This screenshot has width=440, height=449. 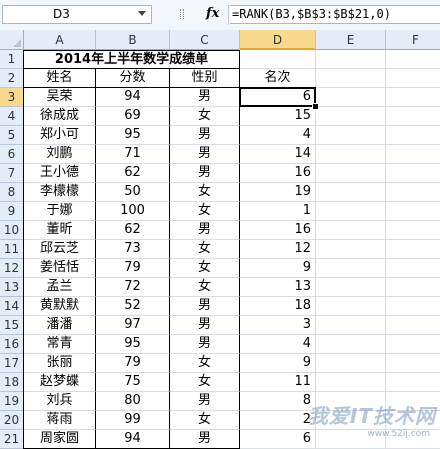 What do you see at coordinates (133, 173) in the screenshot?
I see `cell-score: 62` at bounding box center [133, 173].